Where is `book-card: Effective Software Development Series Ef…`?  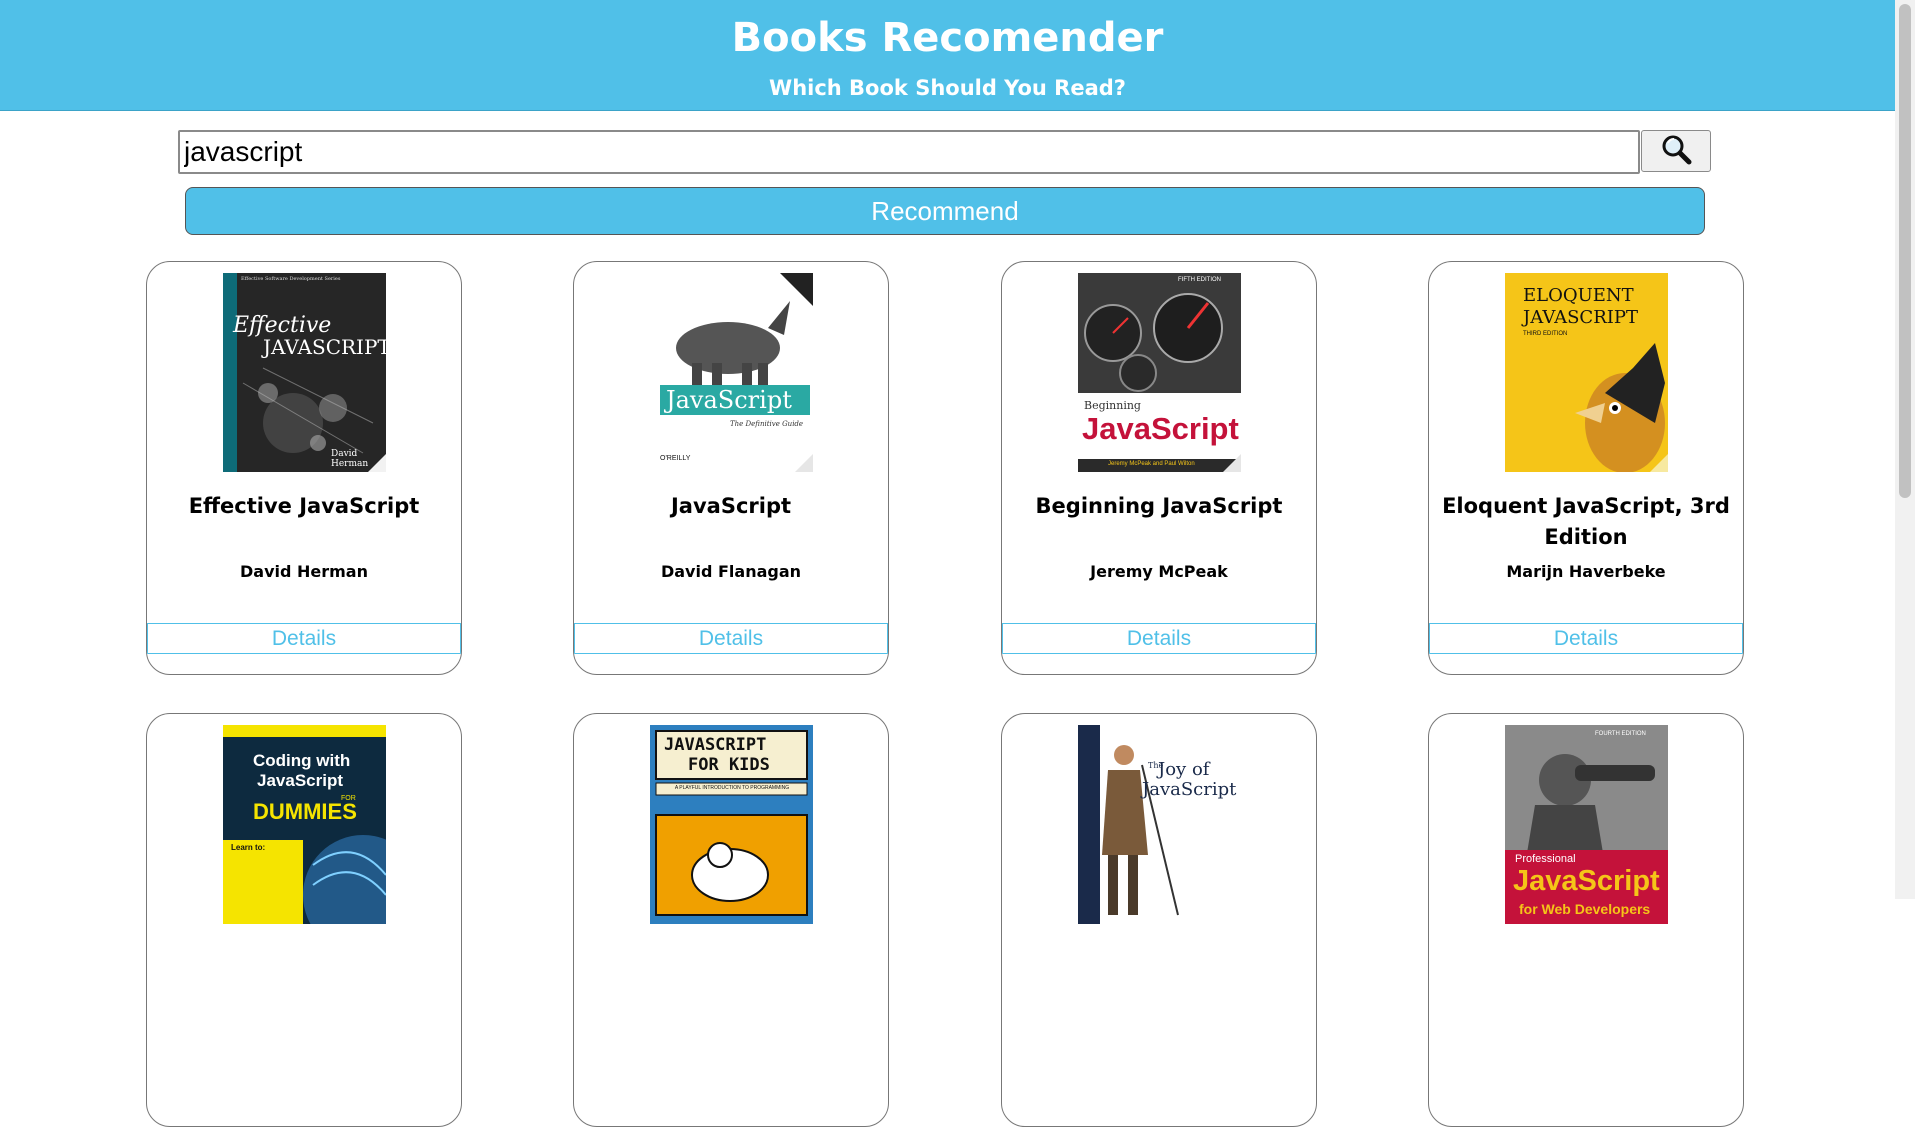
book-card: Effective Software Development Series Ef… is located at coordinates (304, 468).